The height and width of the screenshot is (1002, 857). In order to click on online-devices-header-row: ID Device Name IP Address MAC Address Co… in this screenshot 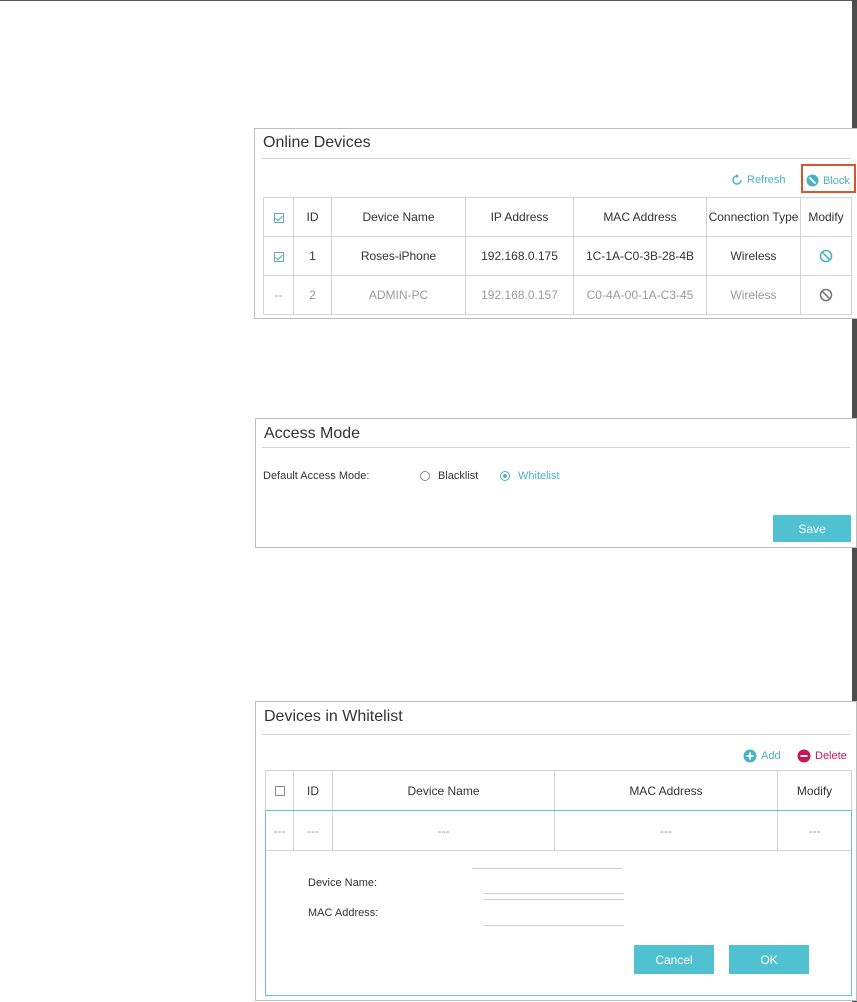, I will do `click(557, 217)`.